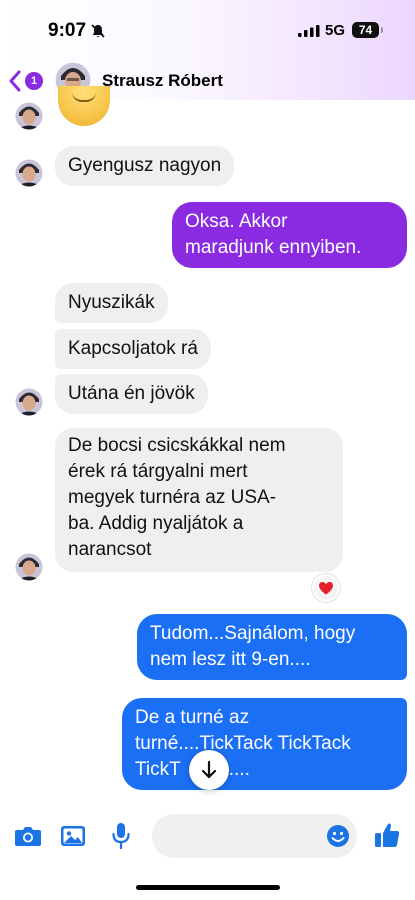  Describe the element at coordinates (208, 887) in the screenshot. I see `home-indicator` at that location.